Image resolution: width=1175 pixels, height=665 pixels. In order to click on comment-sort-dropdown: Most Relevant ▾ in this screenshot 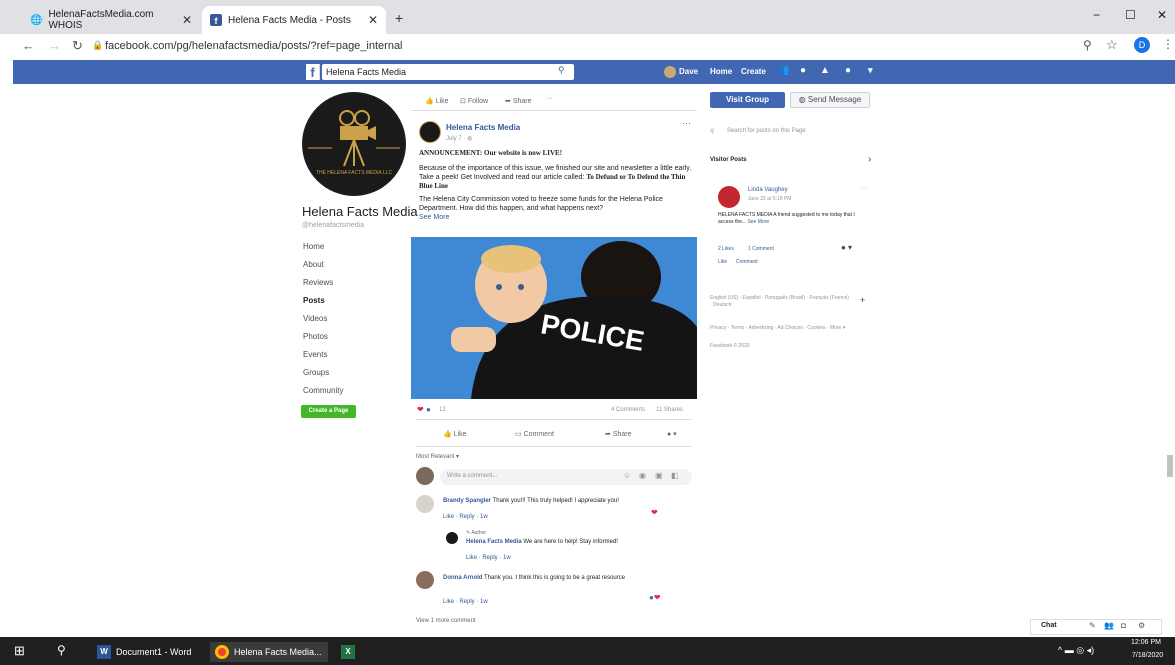, I will do `click(437, 456)`.